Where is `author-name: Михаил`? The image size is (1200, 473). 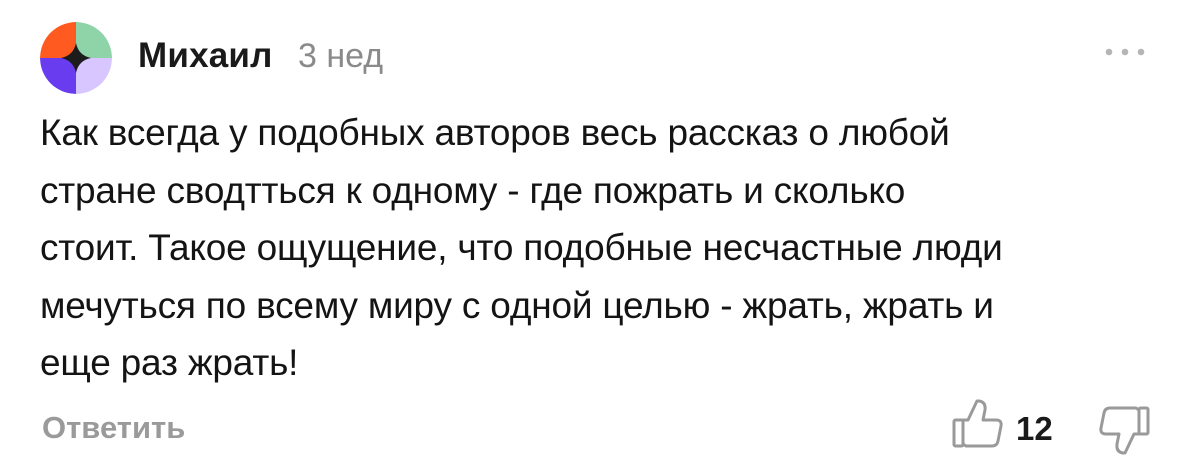 author-name: Михаил is located at coordinates (205, 56).